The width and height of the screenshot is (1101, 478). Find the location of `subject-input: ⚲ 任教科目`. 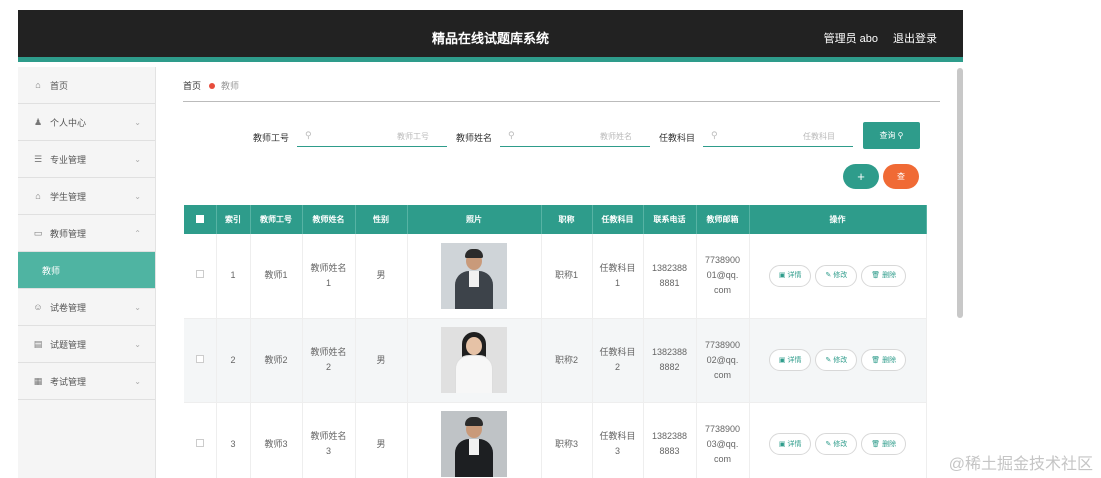

subject-input: ⚲ 任教科目 is located at coordinates (778, 136).